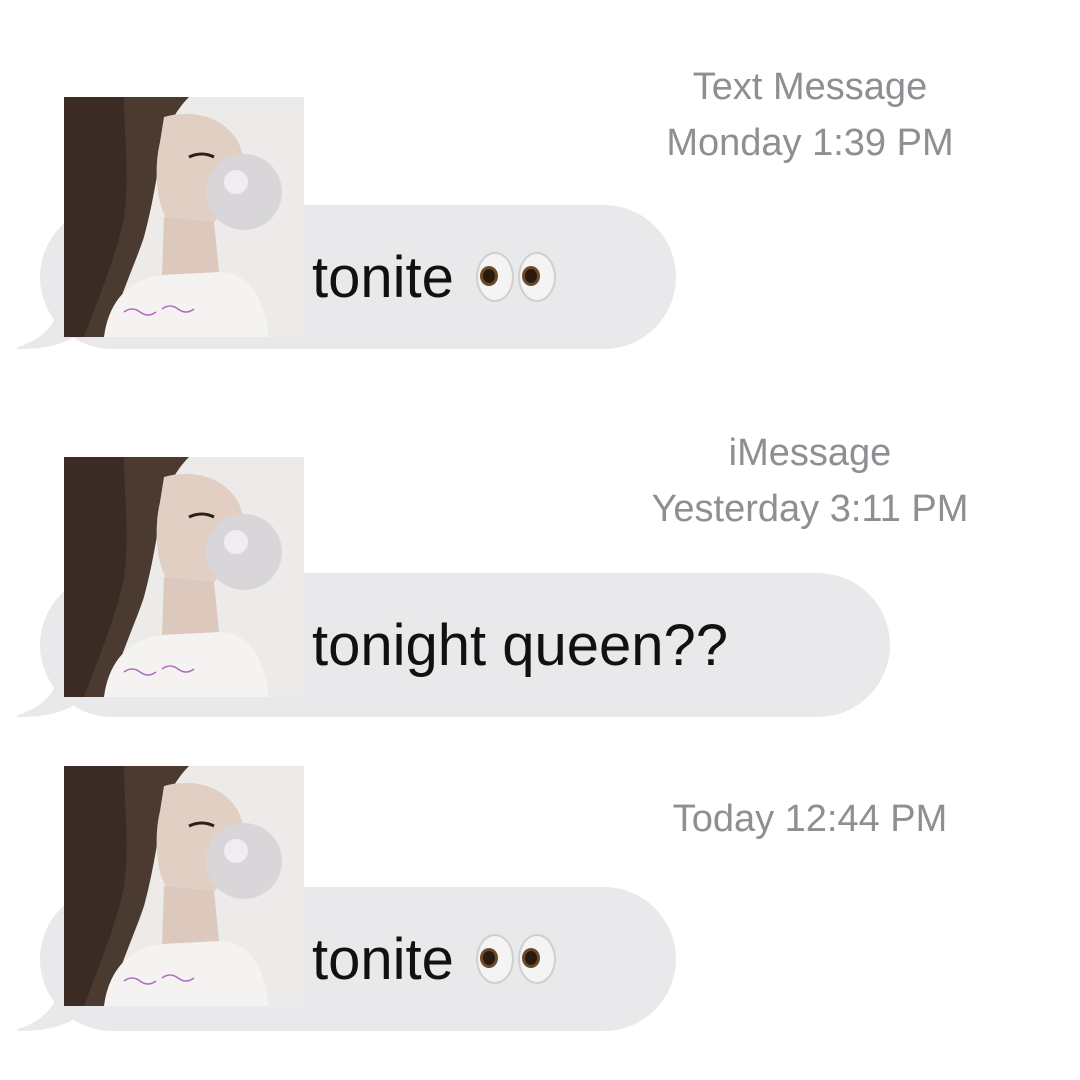 This screenshot has height=1080, width=1080. Describe the element at coordinates (810, 115) in the screenshot. I see `timestamp-header: Text Message Monday 1:39 PM` at that location.